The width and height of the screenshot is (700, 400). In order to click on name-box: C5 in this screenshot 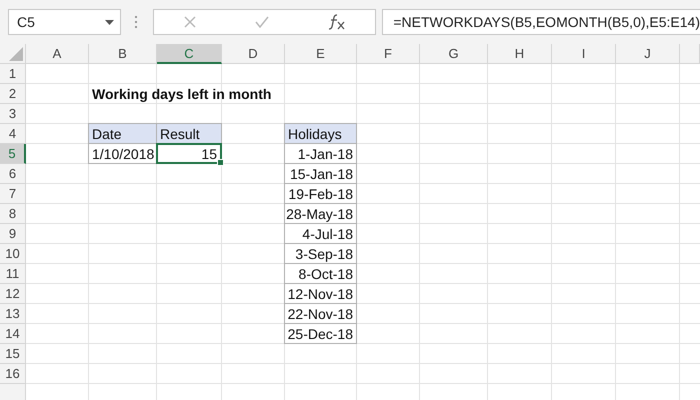, I will do `click(64, 22)`.